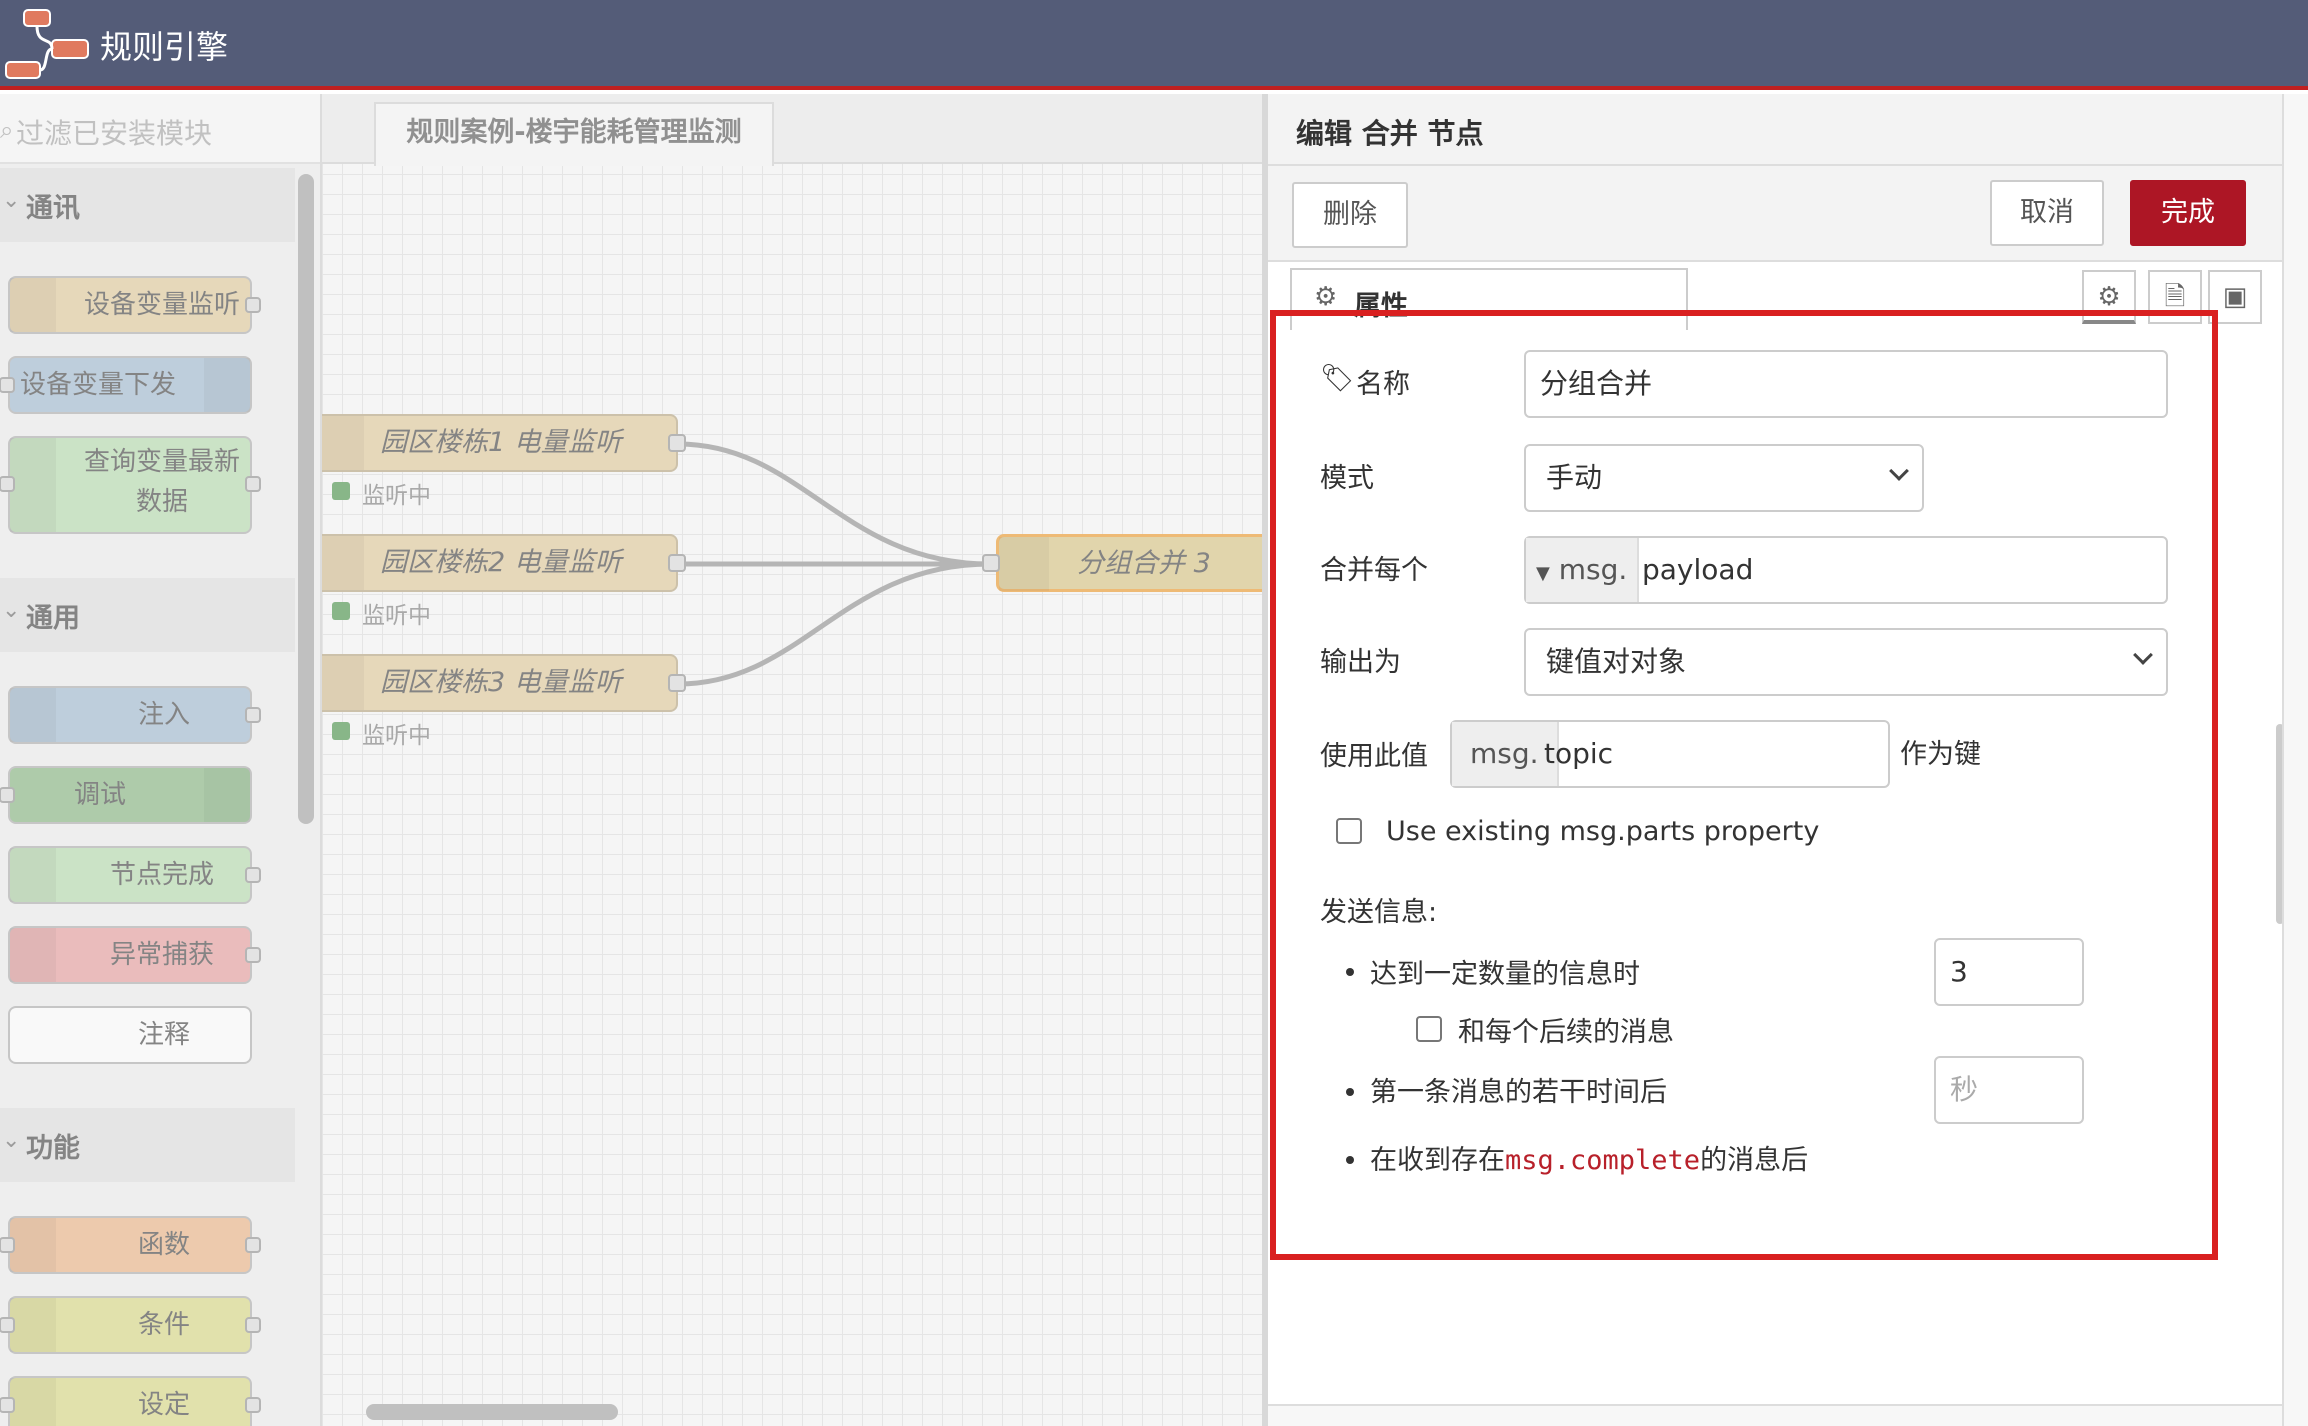 This screenshot has width=2308, height=1426. Describe the element at coordinates (1579, 753) in the screenshot. I see `key-value: topic` at that location.